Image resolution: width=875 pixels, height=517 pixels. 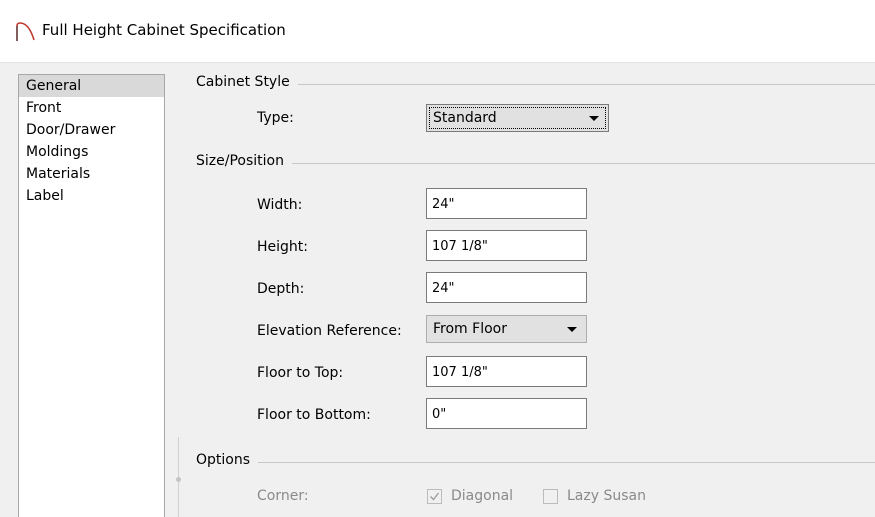 What do you see at coordinates (178, 476) in the screenshot?
I see `splitter-grip-icon` at bounding box center [178, 476].